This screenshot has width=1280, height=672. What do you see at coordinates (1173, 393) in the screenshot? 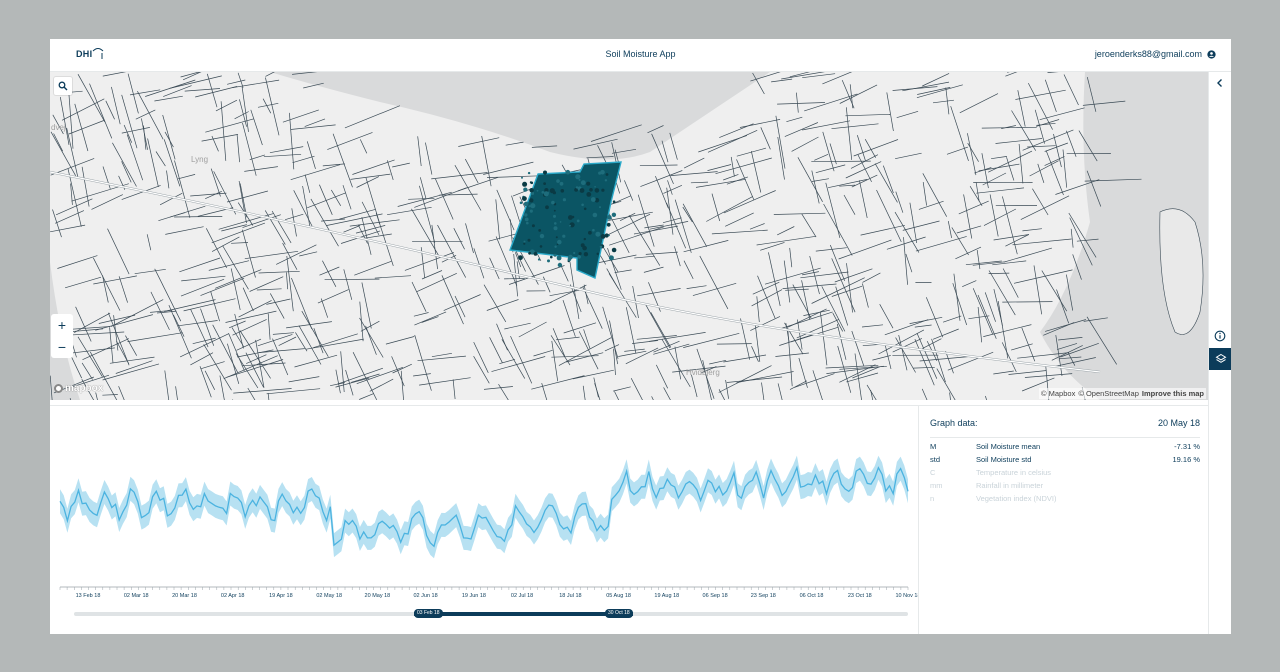
I see `improve-map-link: Improve this map` at bounding box center [1173, 393].